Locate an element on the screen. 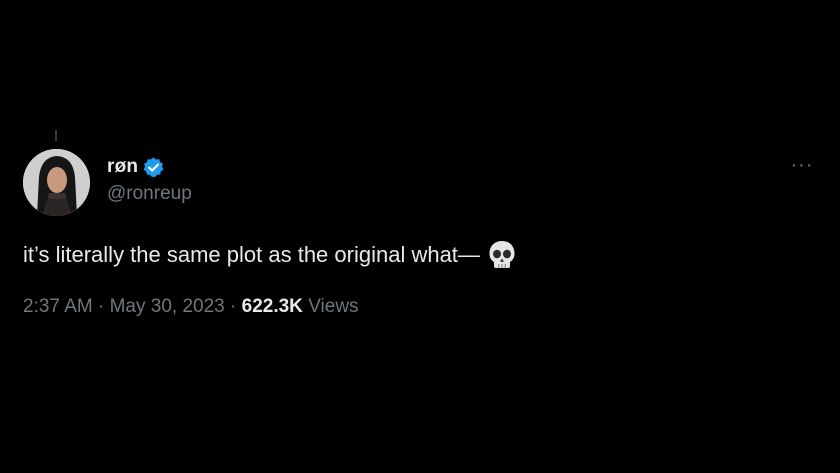 The image size is (840, 473). views-count: 622.3K is located at coordinates (272, 306).